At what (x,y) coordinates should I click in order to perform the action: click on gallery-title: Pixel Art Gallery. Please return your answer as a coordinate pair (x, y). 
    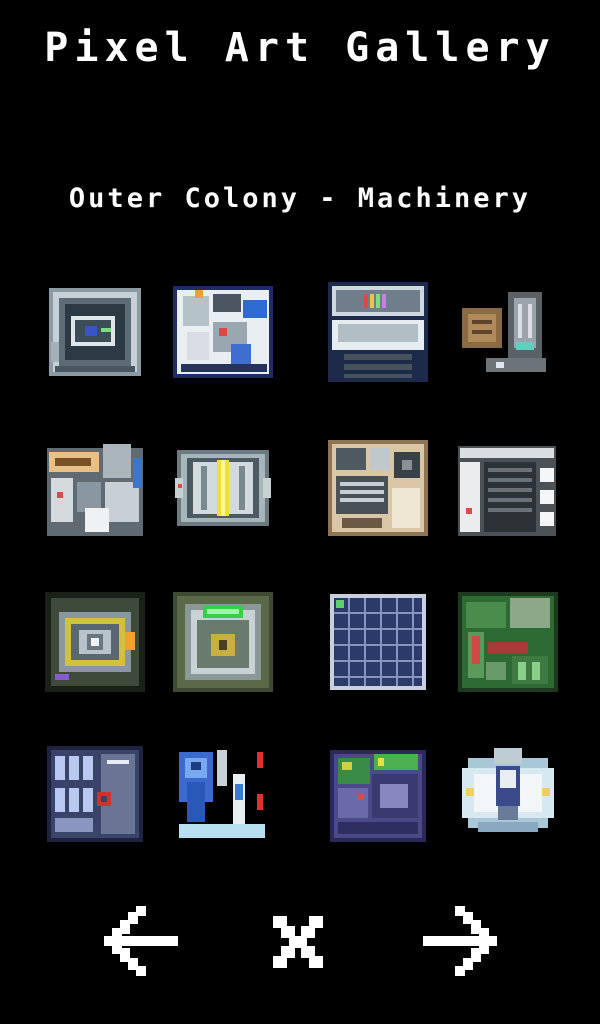
    Looking at the image, I should click on (300, 48).